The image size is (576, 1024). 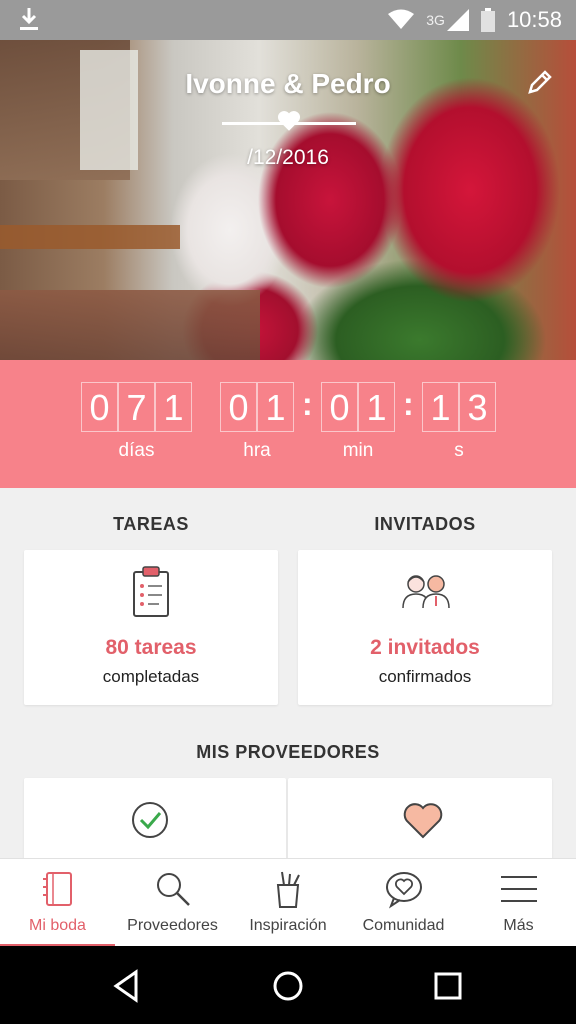 I want to click on proveedores-contratados-card, so click(x=155, y=823).